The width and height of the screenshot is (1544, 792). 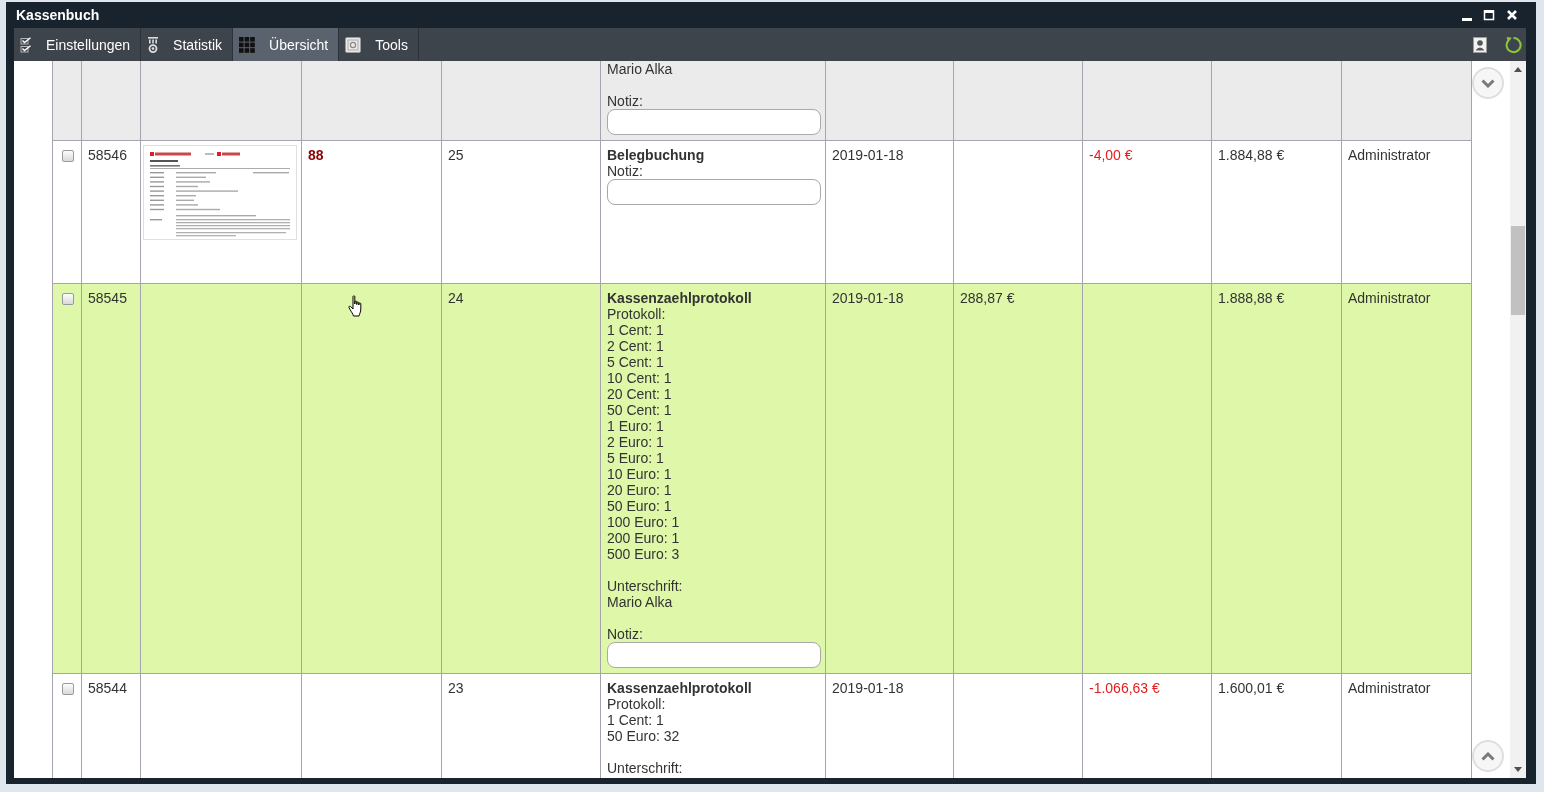 What do you see at coordinates (635, 362) in the screenshot?
I see `description-line: 5 Cent: 1` at bounding box center [635, 362].